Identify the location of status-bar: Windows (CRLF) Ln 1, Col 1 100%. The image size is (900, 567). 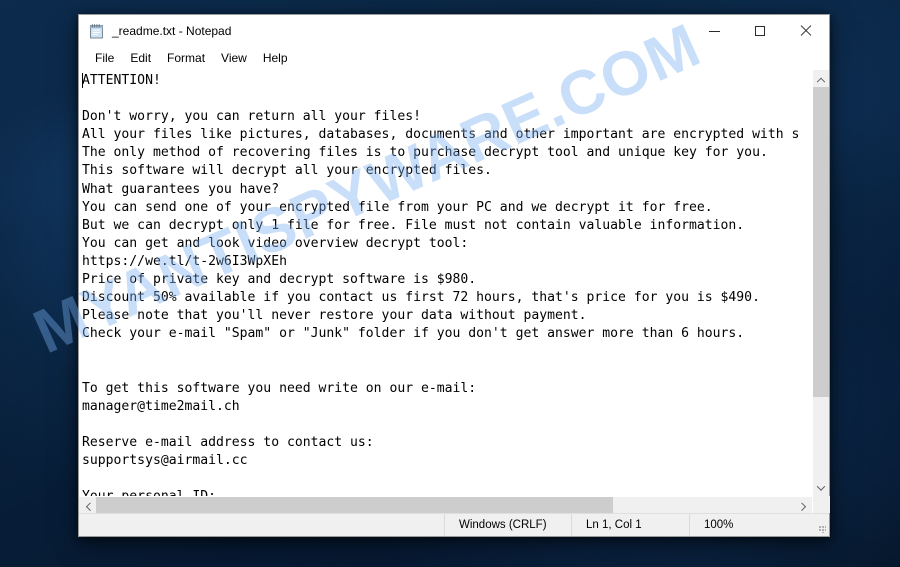
(454, 524).